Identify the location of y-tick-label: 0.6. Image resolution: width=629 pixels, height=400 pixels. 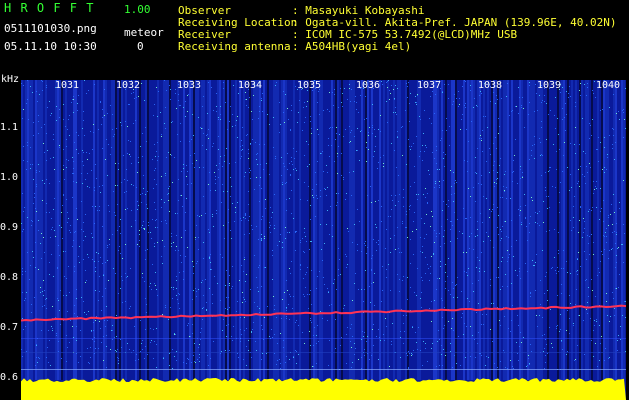
(9, 377).